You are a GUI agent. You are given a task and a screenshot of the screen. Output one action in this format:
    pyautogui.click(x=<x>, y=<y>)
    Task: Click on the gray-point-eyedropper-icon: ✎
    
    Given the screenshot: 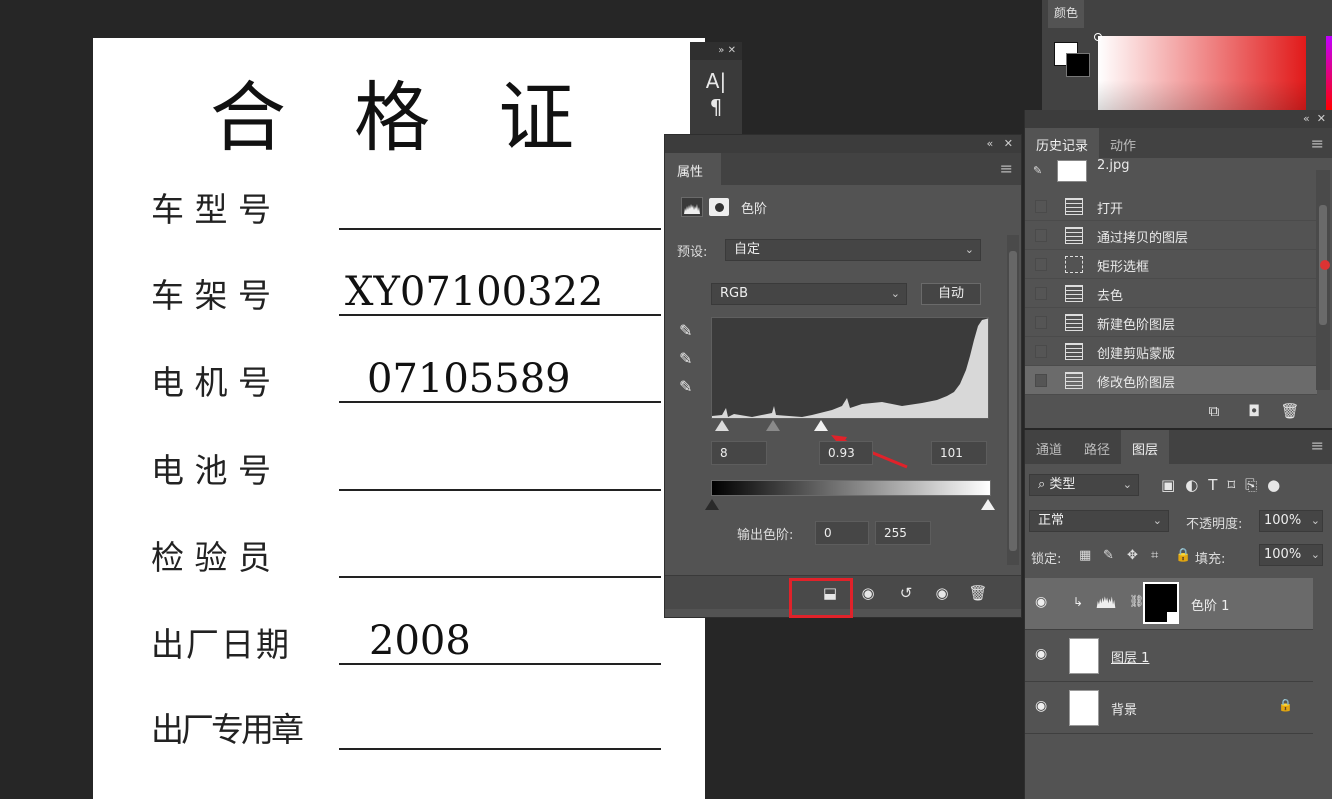 What is the action you would take?
    pyautogui.click(x=685, y=358)
    